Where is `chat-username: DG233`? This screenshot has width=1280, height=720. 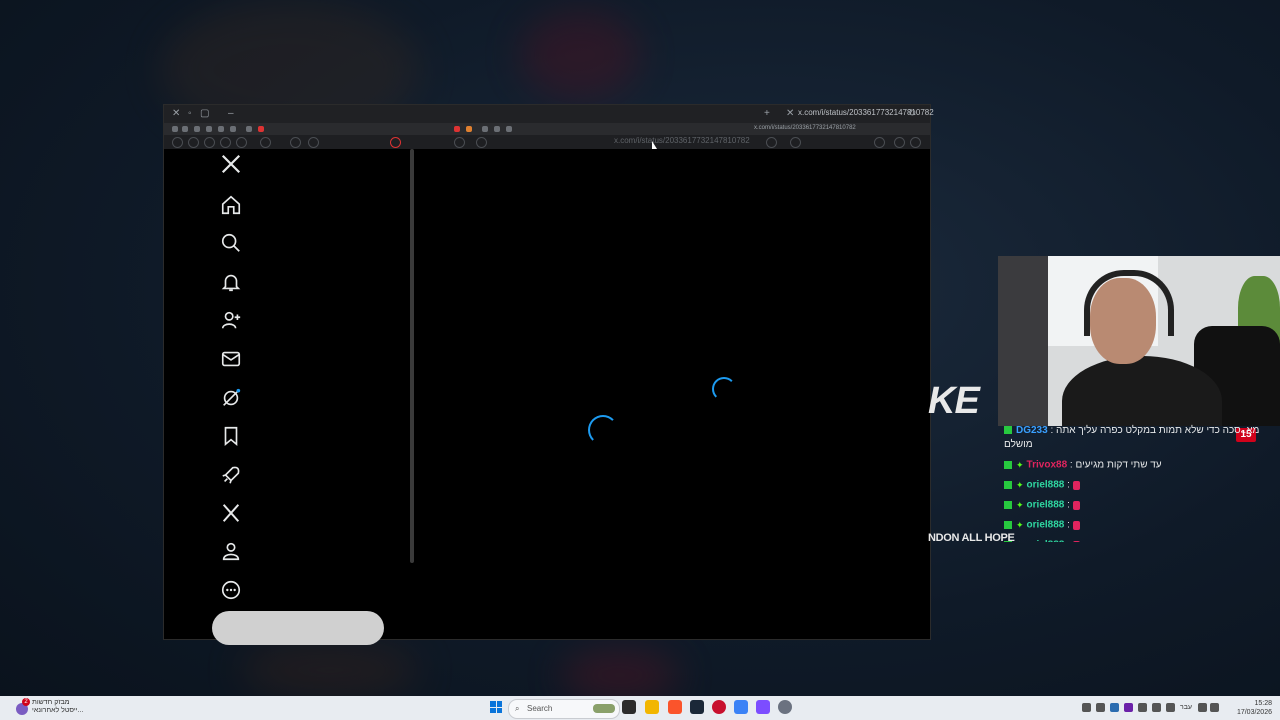 chat-username: DG233 is located at coordinates (1032, 430).